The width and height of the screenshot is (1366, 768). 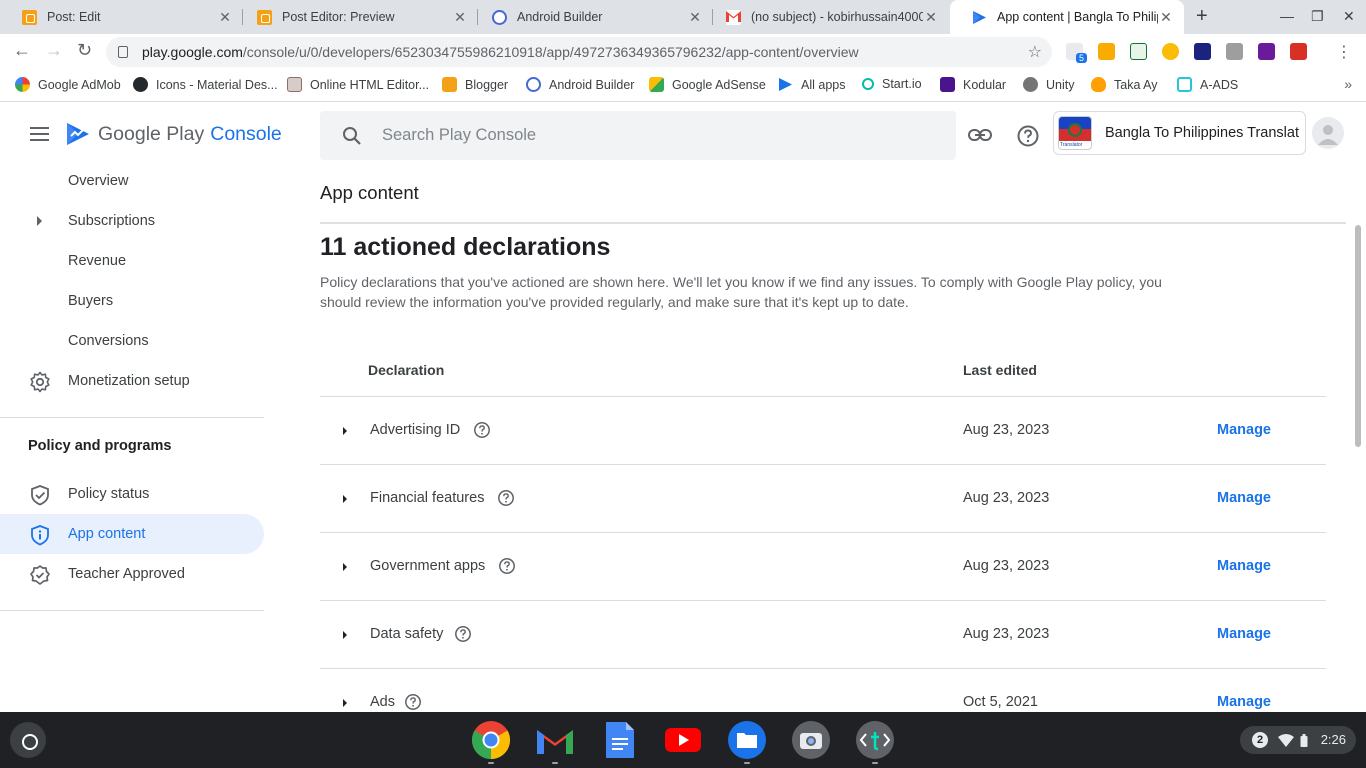 I want to click on minimize-icon: —, so click(x=1287, y=16).